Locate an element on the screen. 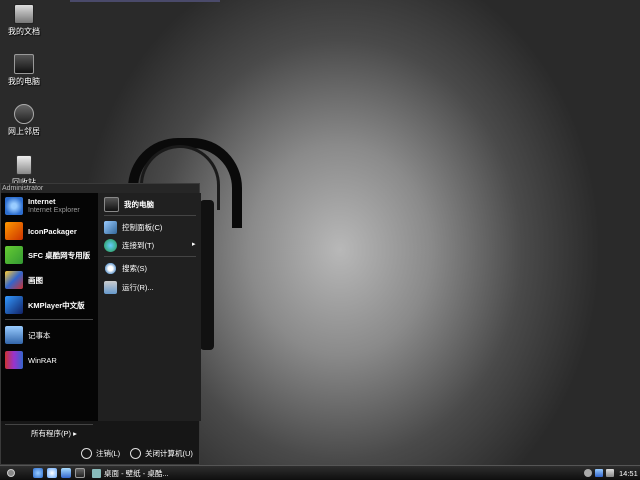 The image size is (640, 480). start-item-title: WinRAR is located at coordinates (42, 360).